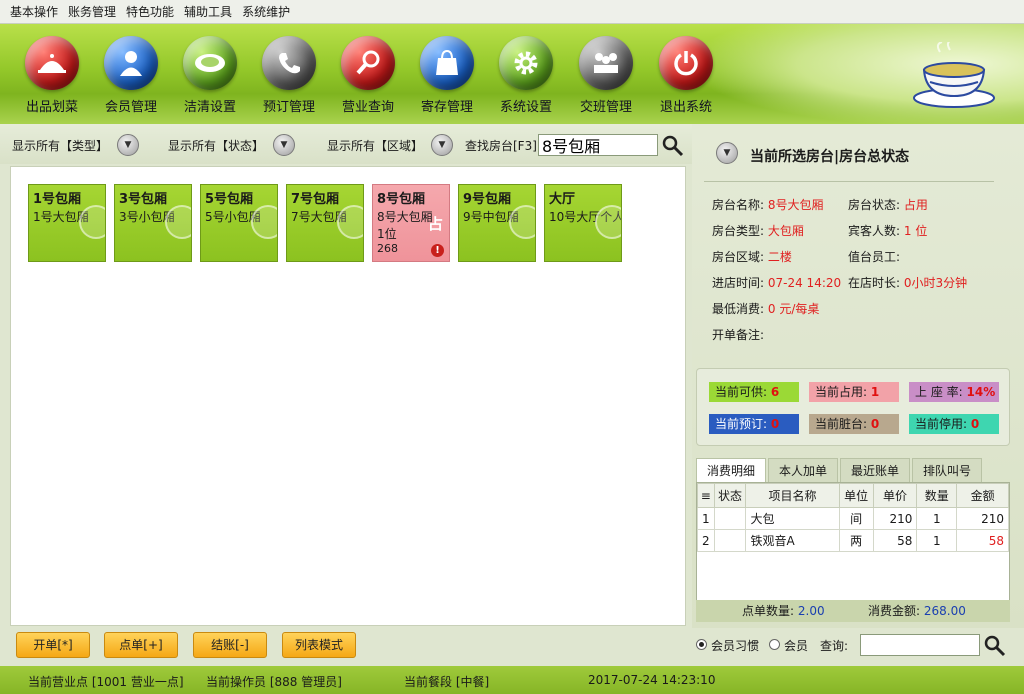 The height and width of the screenshot is (694, 1024). What do you see at coordinates (895, 495) in the screenshot?
I see `col-price: 单价` at bounding box center [895, 495].